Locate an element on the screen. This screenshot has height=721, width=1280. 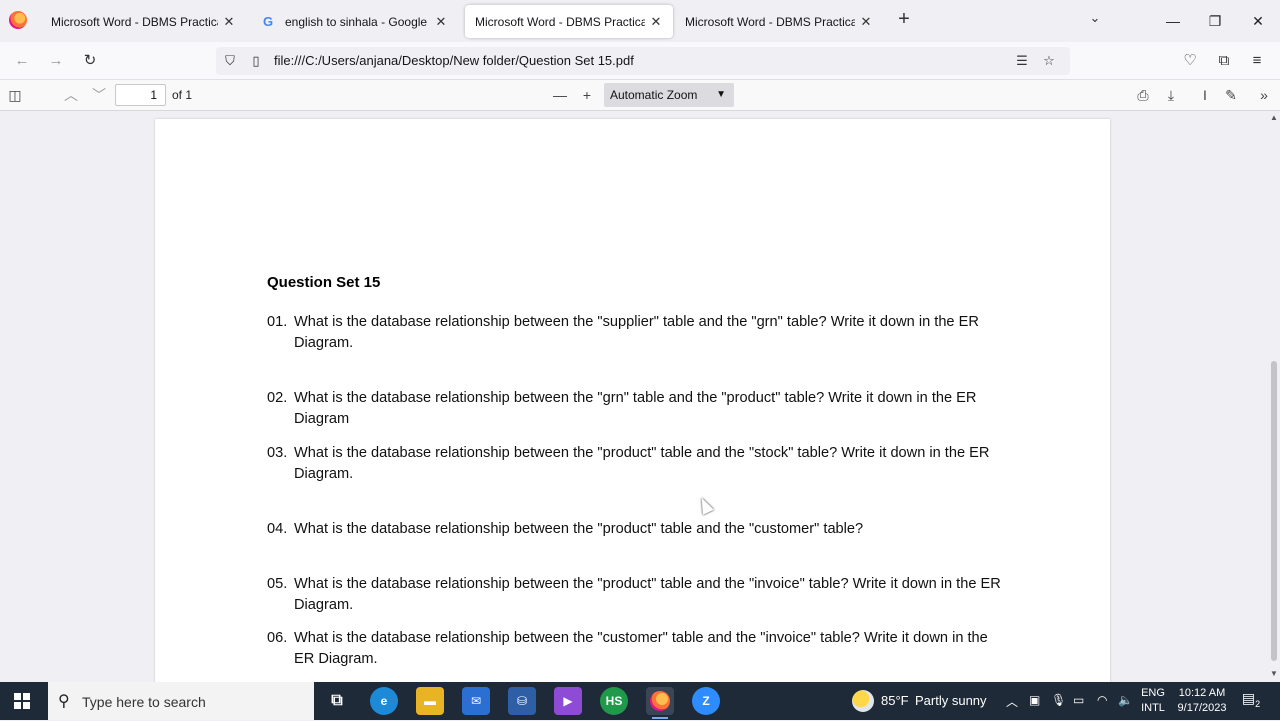
question-number: 05. is located at coordinates (277, 584).